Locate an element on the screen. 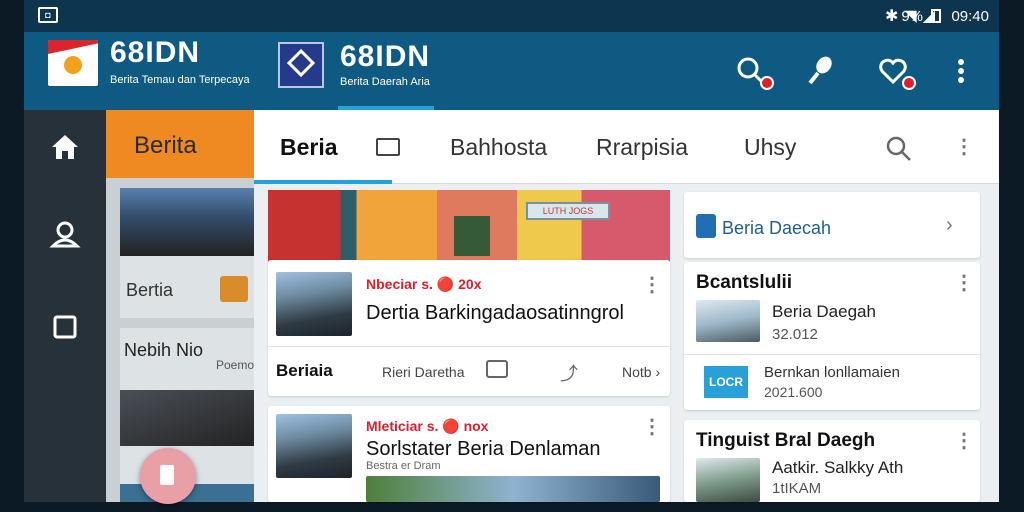 Image resolution: width=1024 pixels, height=512 pixels. read-more-link: Notb › is located at coordinates (641, 372).